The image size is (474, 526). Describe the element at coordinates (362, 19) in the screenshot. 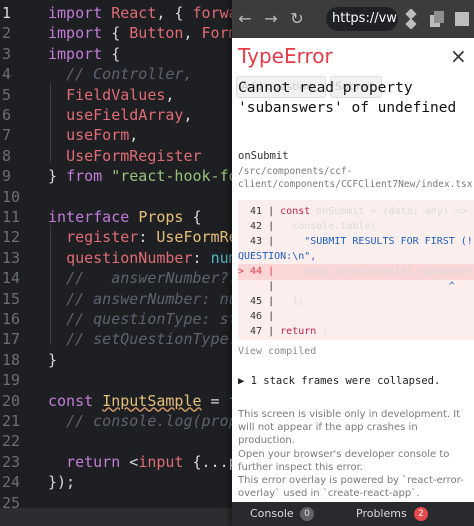

I see `address-bar: https://vw` at that location.